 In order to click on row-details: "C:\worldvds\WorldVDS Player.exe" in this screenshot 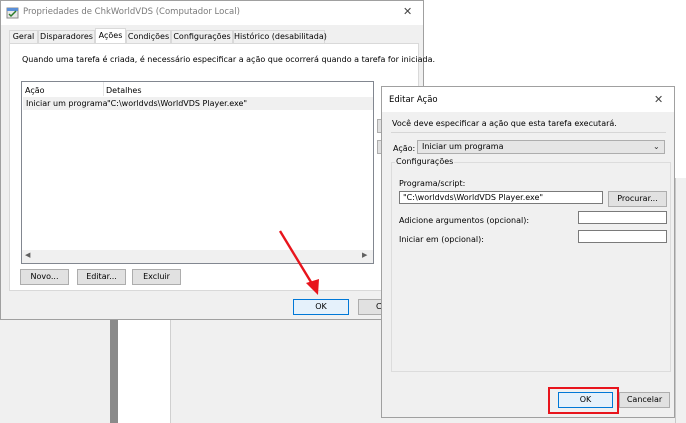, I will do `click(177, 103)`.